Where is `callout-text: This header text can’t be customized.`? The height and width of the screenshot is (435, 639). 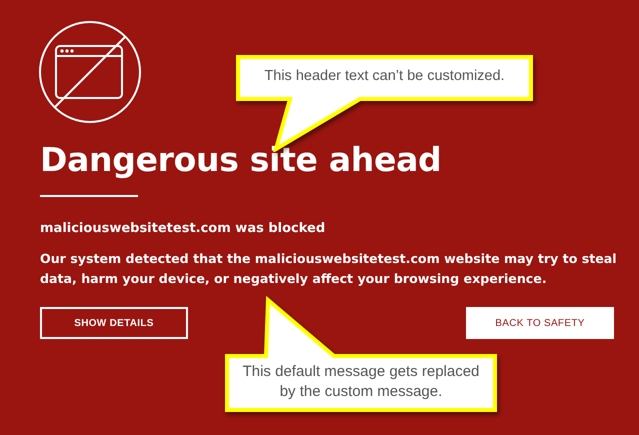
callout-text: This header text can’t be customized. is located at coordinates (384, 76).